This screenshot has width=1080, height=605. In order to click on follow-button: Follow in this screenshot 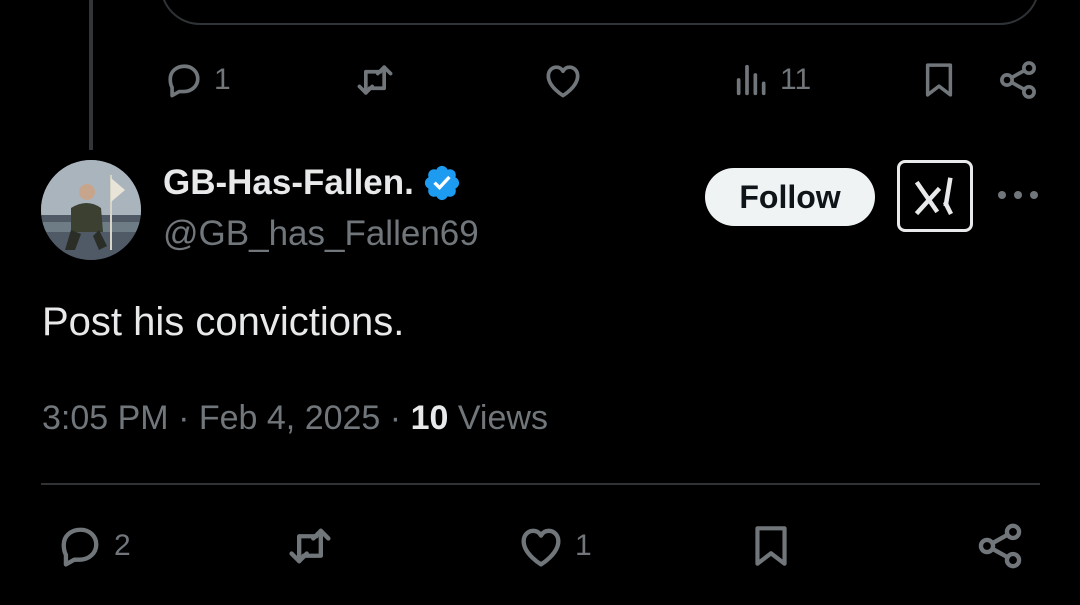, I will do `click(790, 197)`.